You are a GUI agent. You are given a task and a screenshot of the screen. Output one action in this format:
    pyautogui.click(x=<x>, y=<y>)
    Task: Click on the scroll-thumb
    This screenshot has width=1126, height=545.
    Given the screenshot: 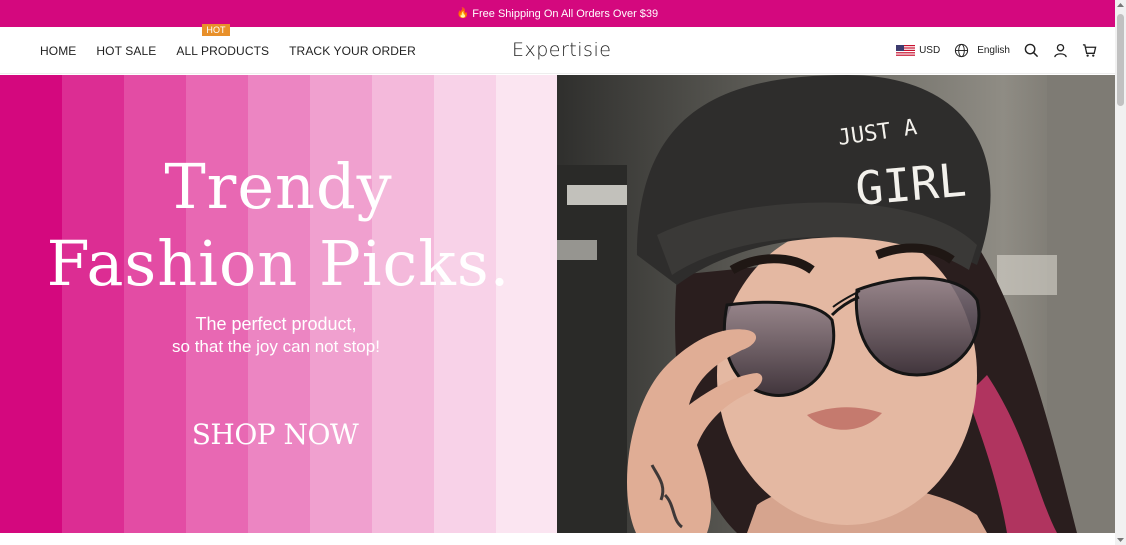 What is the action you would take?
    pyautogui.click(x=1120, y=60)
    